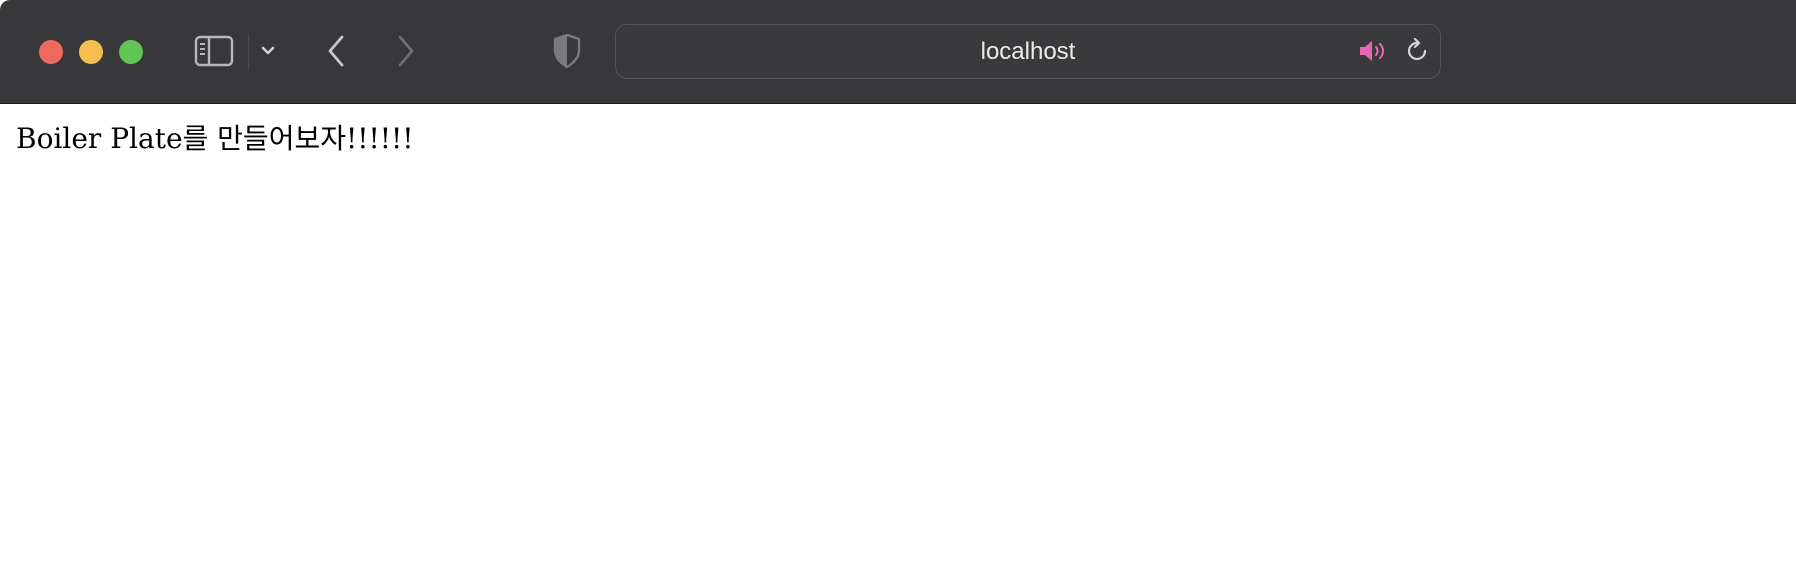 Image resolution: width=1796 pixels, height=580 pixels. I want to click on minimize-window-button, so click(91, 52).